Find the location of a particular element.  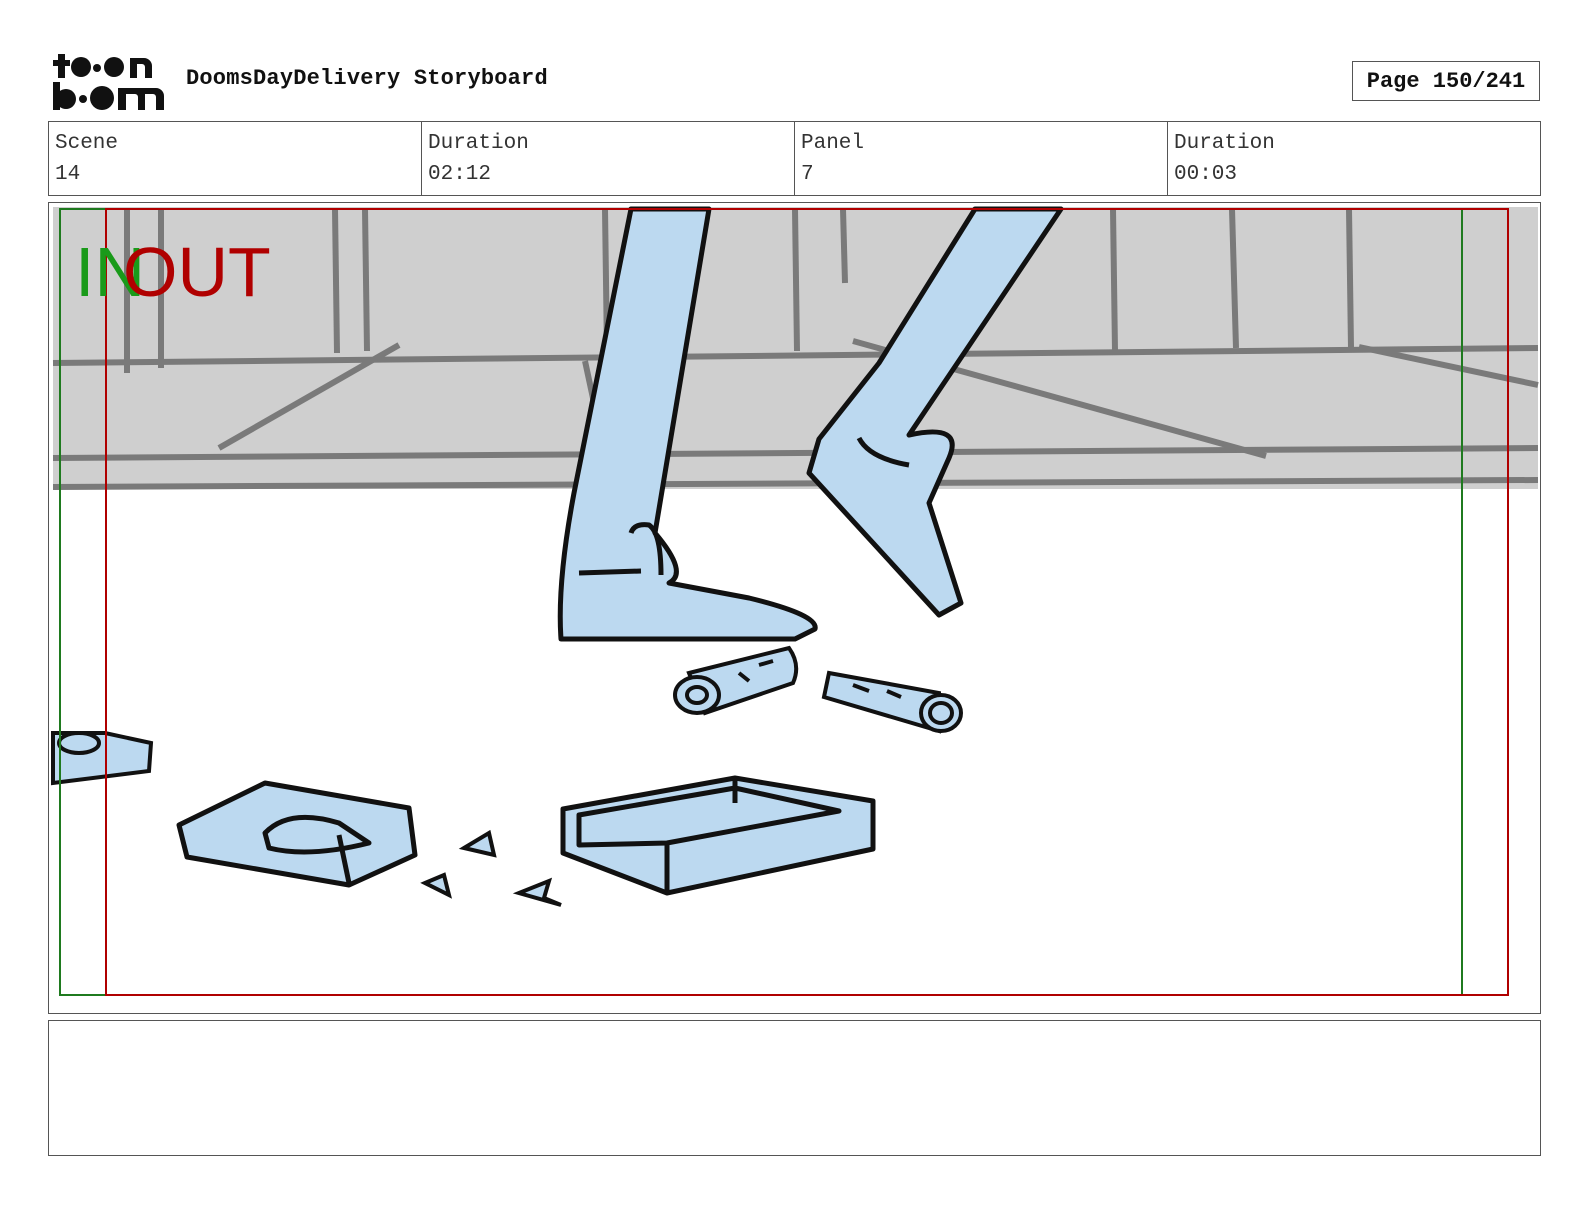

remote-fragment is located at coordinates (102, 758).